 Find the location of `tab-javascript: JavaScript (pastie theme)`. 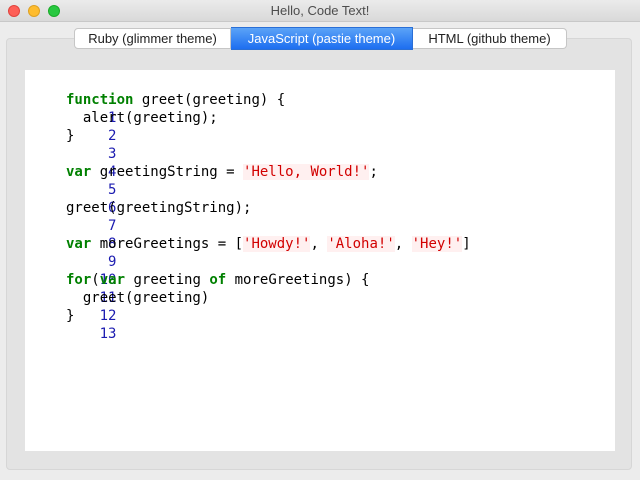

tab-javascript: JavaScript (pastie theme) is located at coordinates (322, 38).